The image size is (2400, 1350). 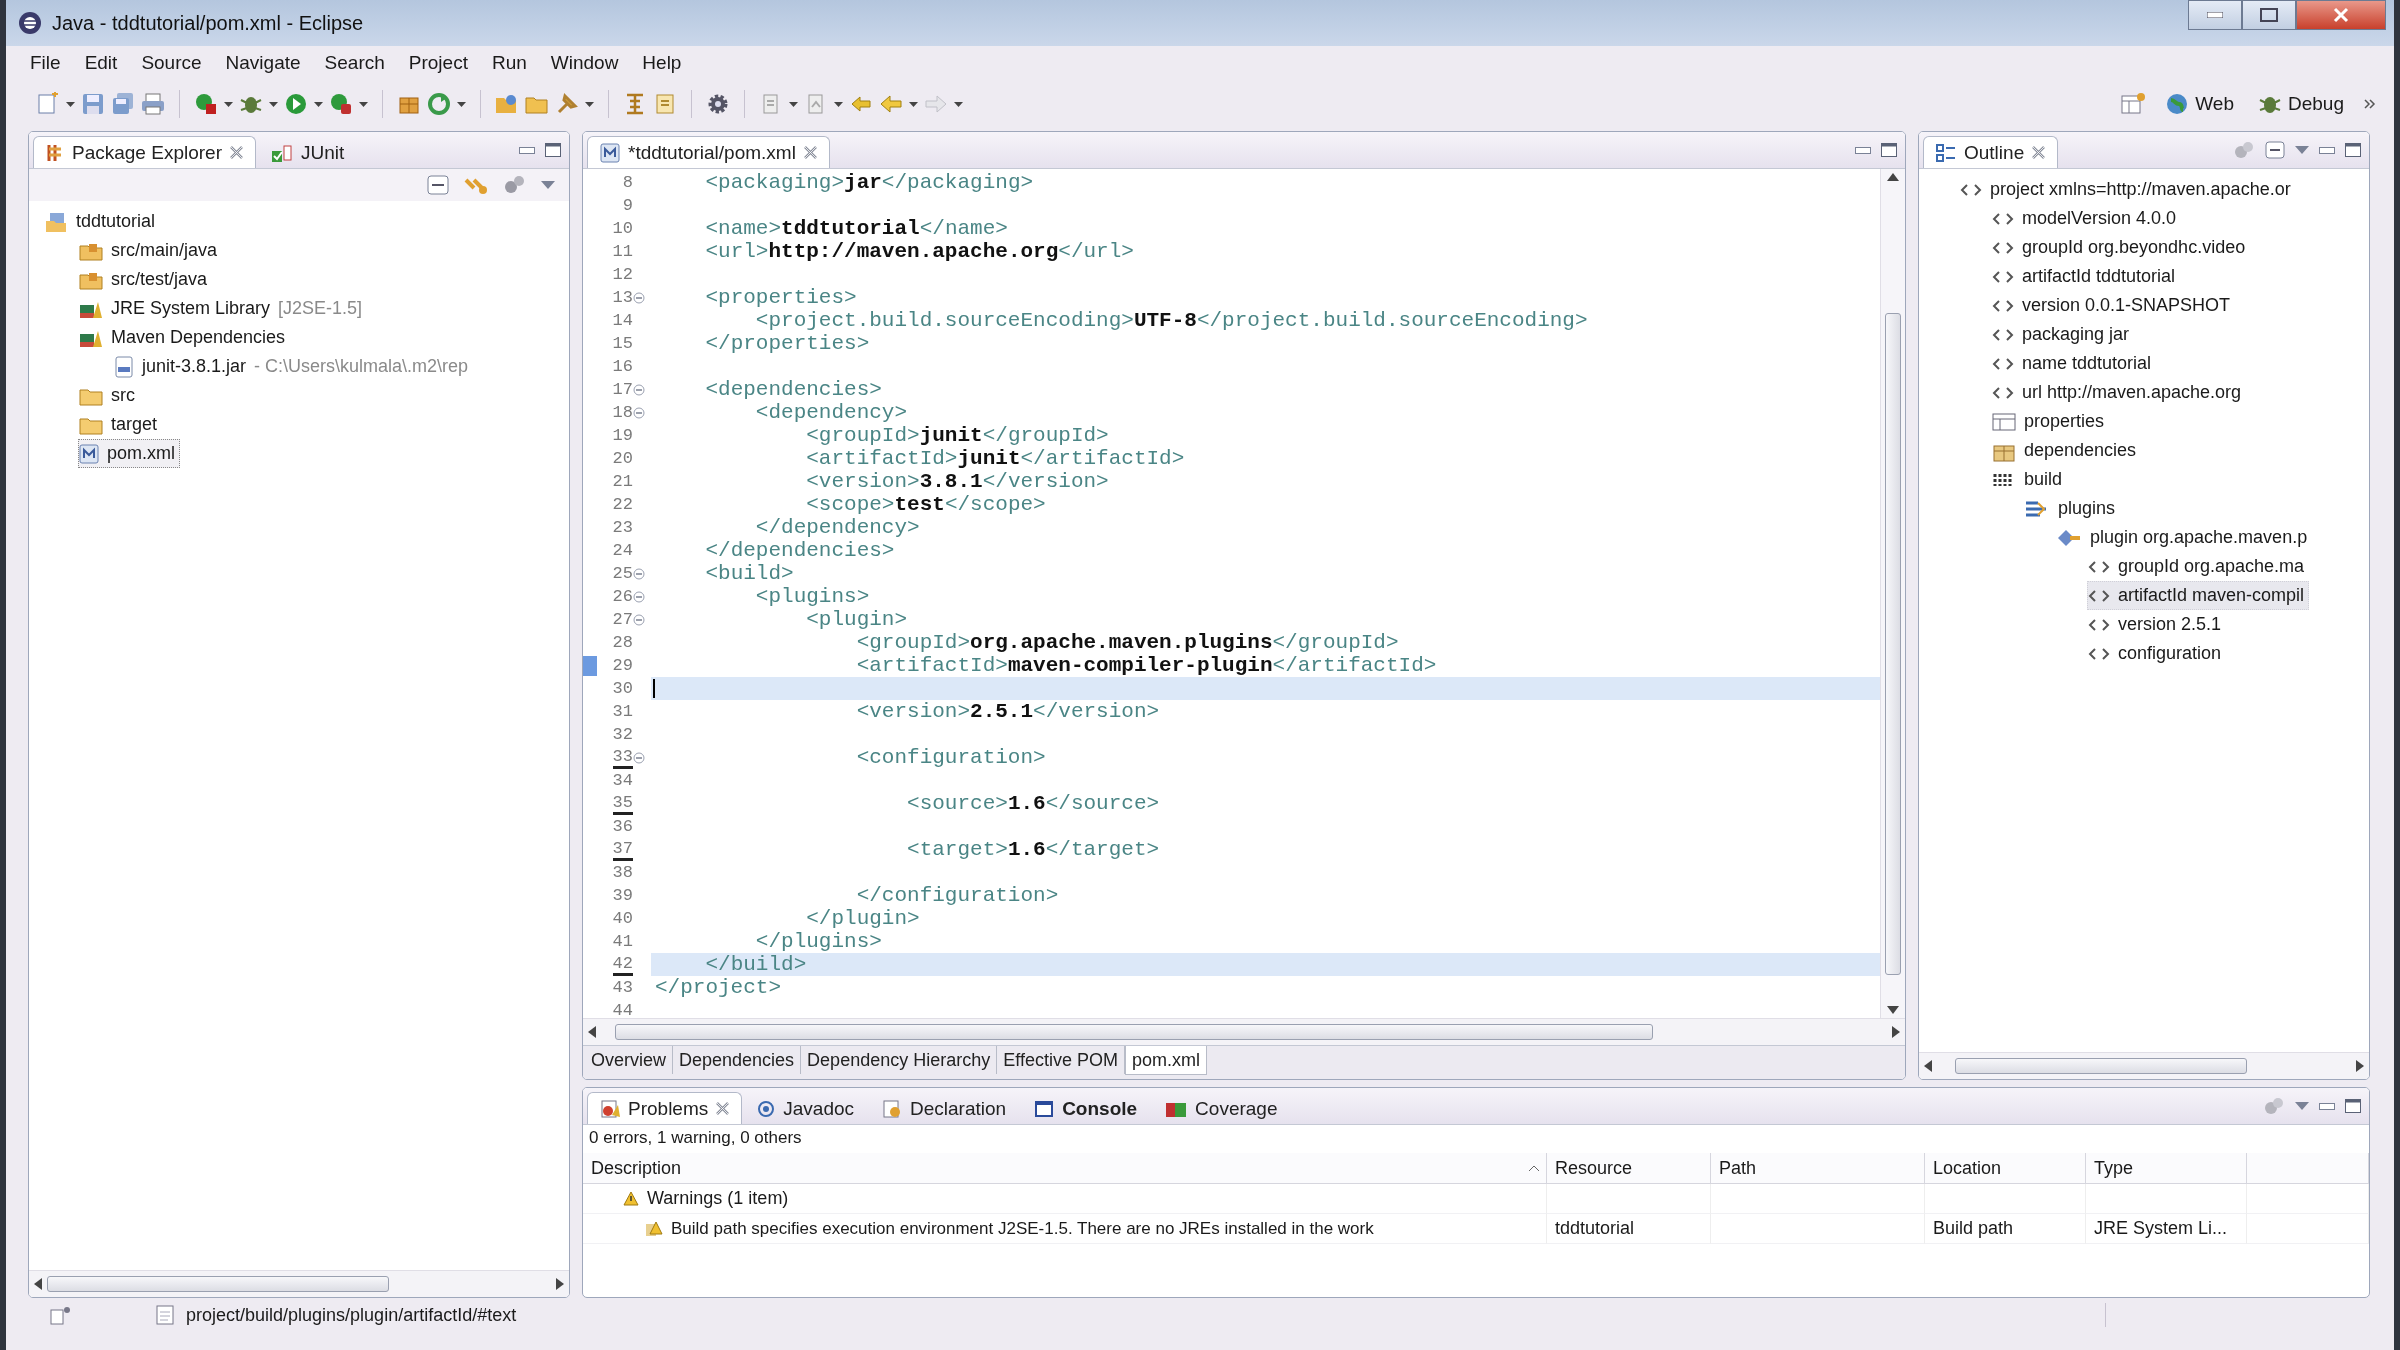 What do you see at coordinates (2066, 450) in the screenshot?
I see `tree-item: dependencies` at bounding box center [2066, 450].